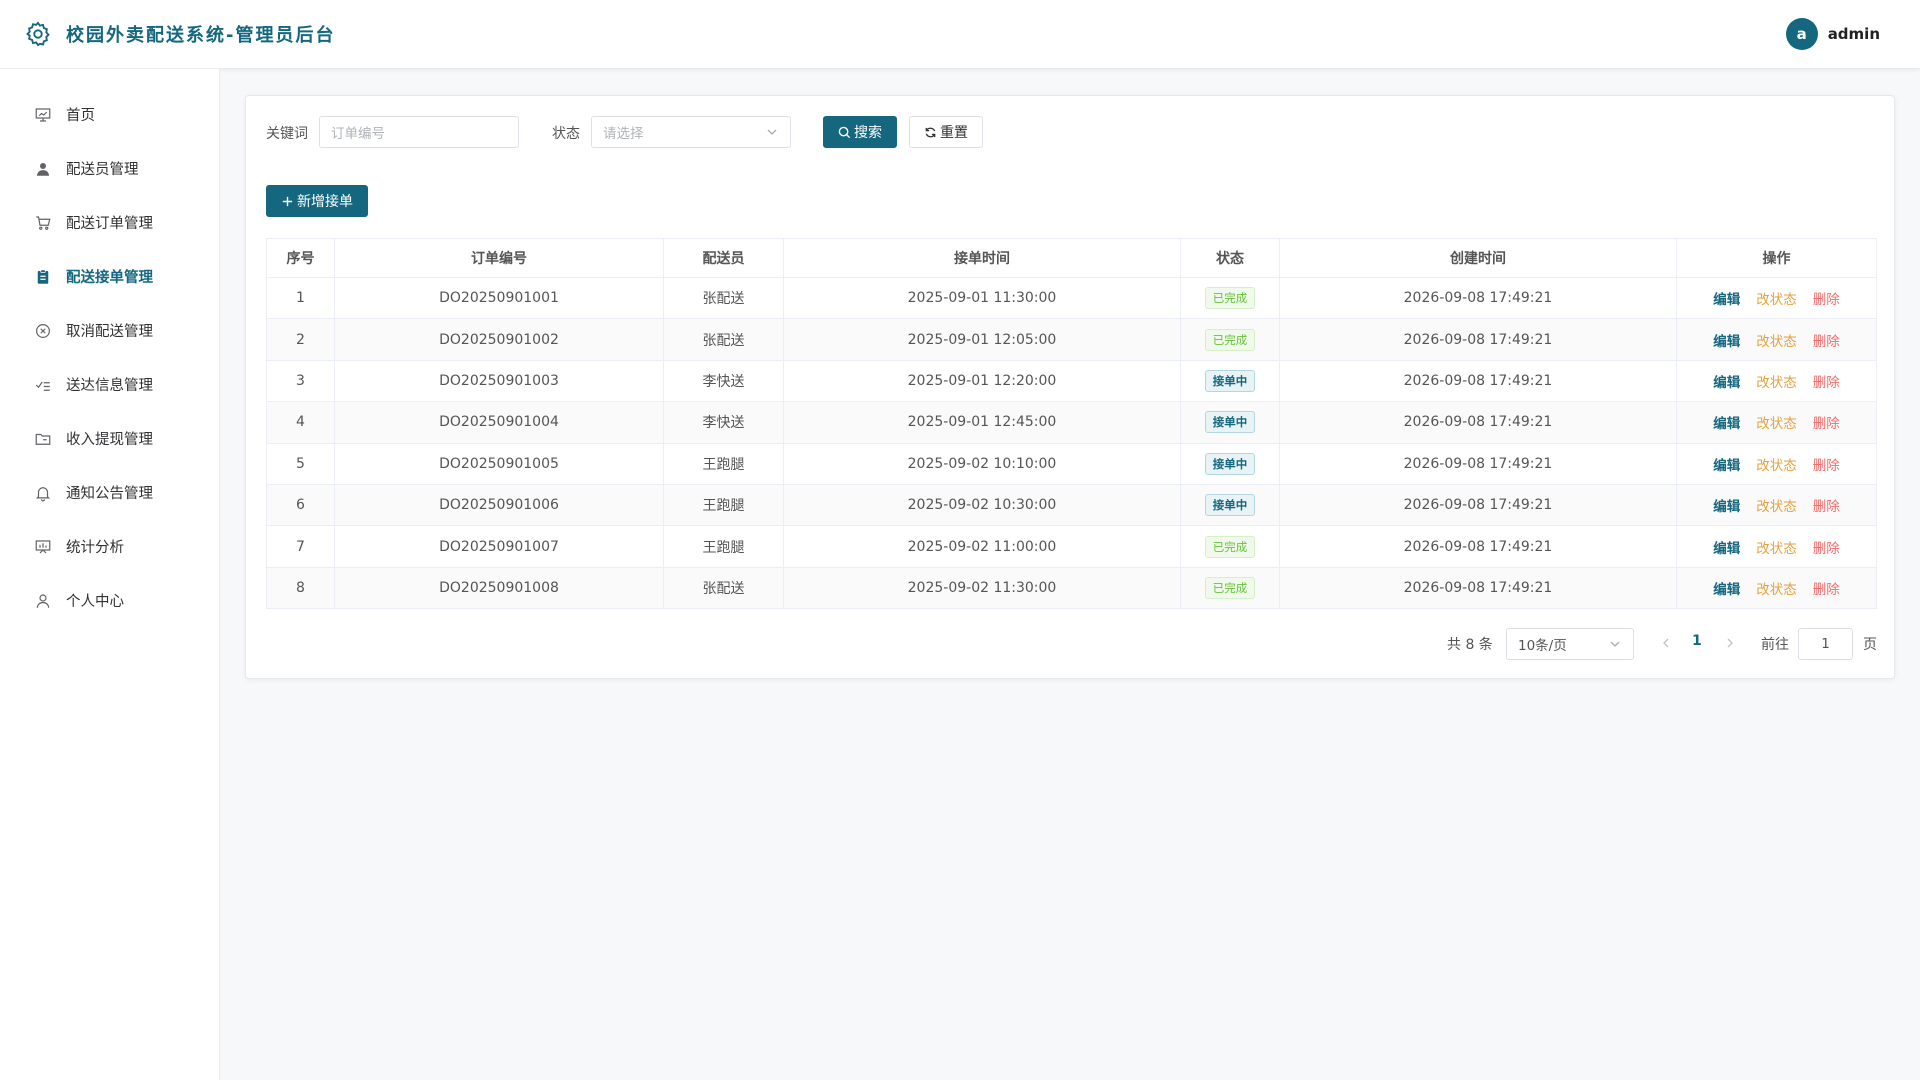  Describe the element at coordinates (80, 116) in the screenshot. I see `sidebar-item-label: 首页` at that location.